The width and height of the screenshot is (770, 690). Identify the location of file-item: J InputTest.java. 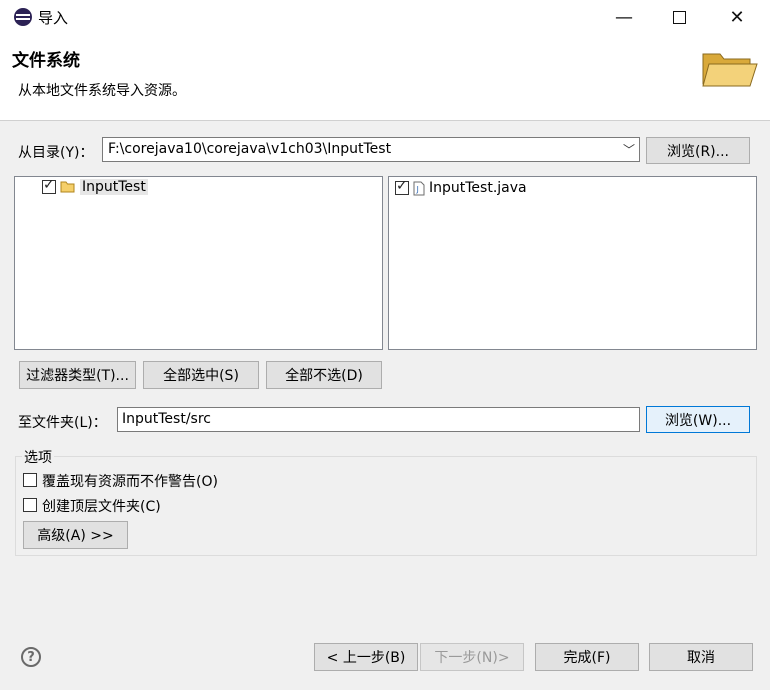
(461, 187).